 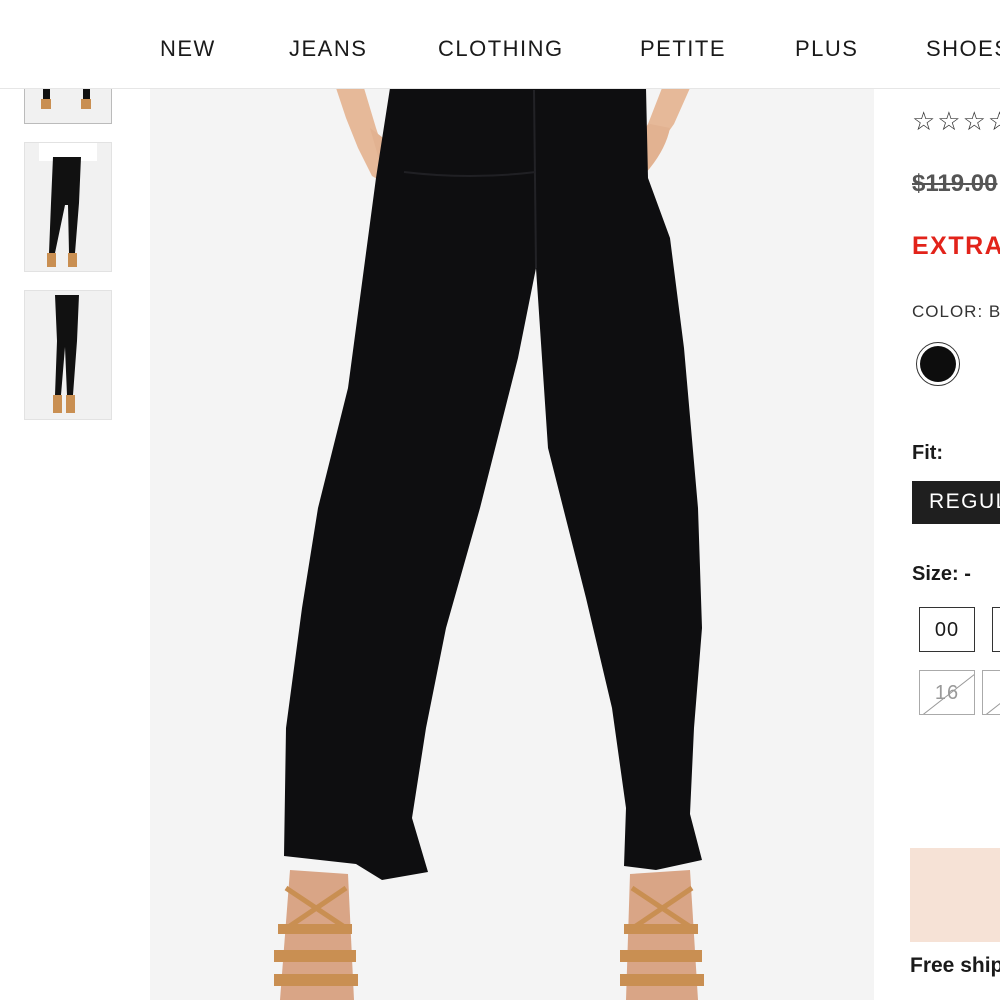 I want to click on thumbnail-front-view, so click(x=66, y=97).